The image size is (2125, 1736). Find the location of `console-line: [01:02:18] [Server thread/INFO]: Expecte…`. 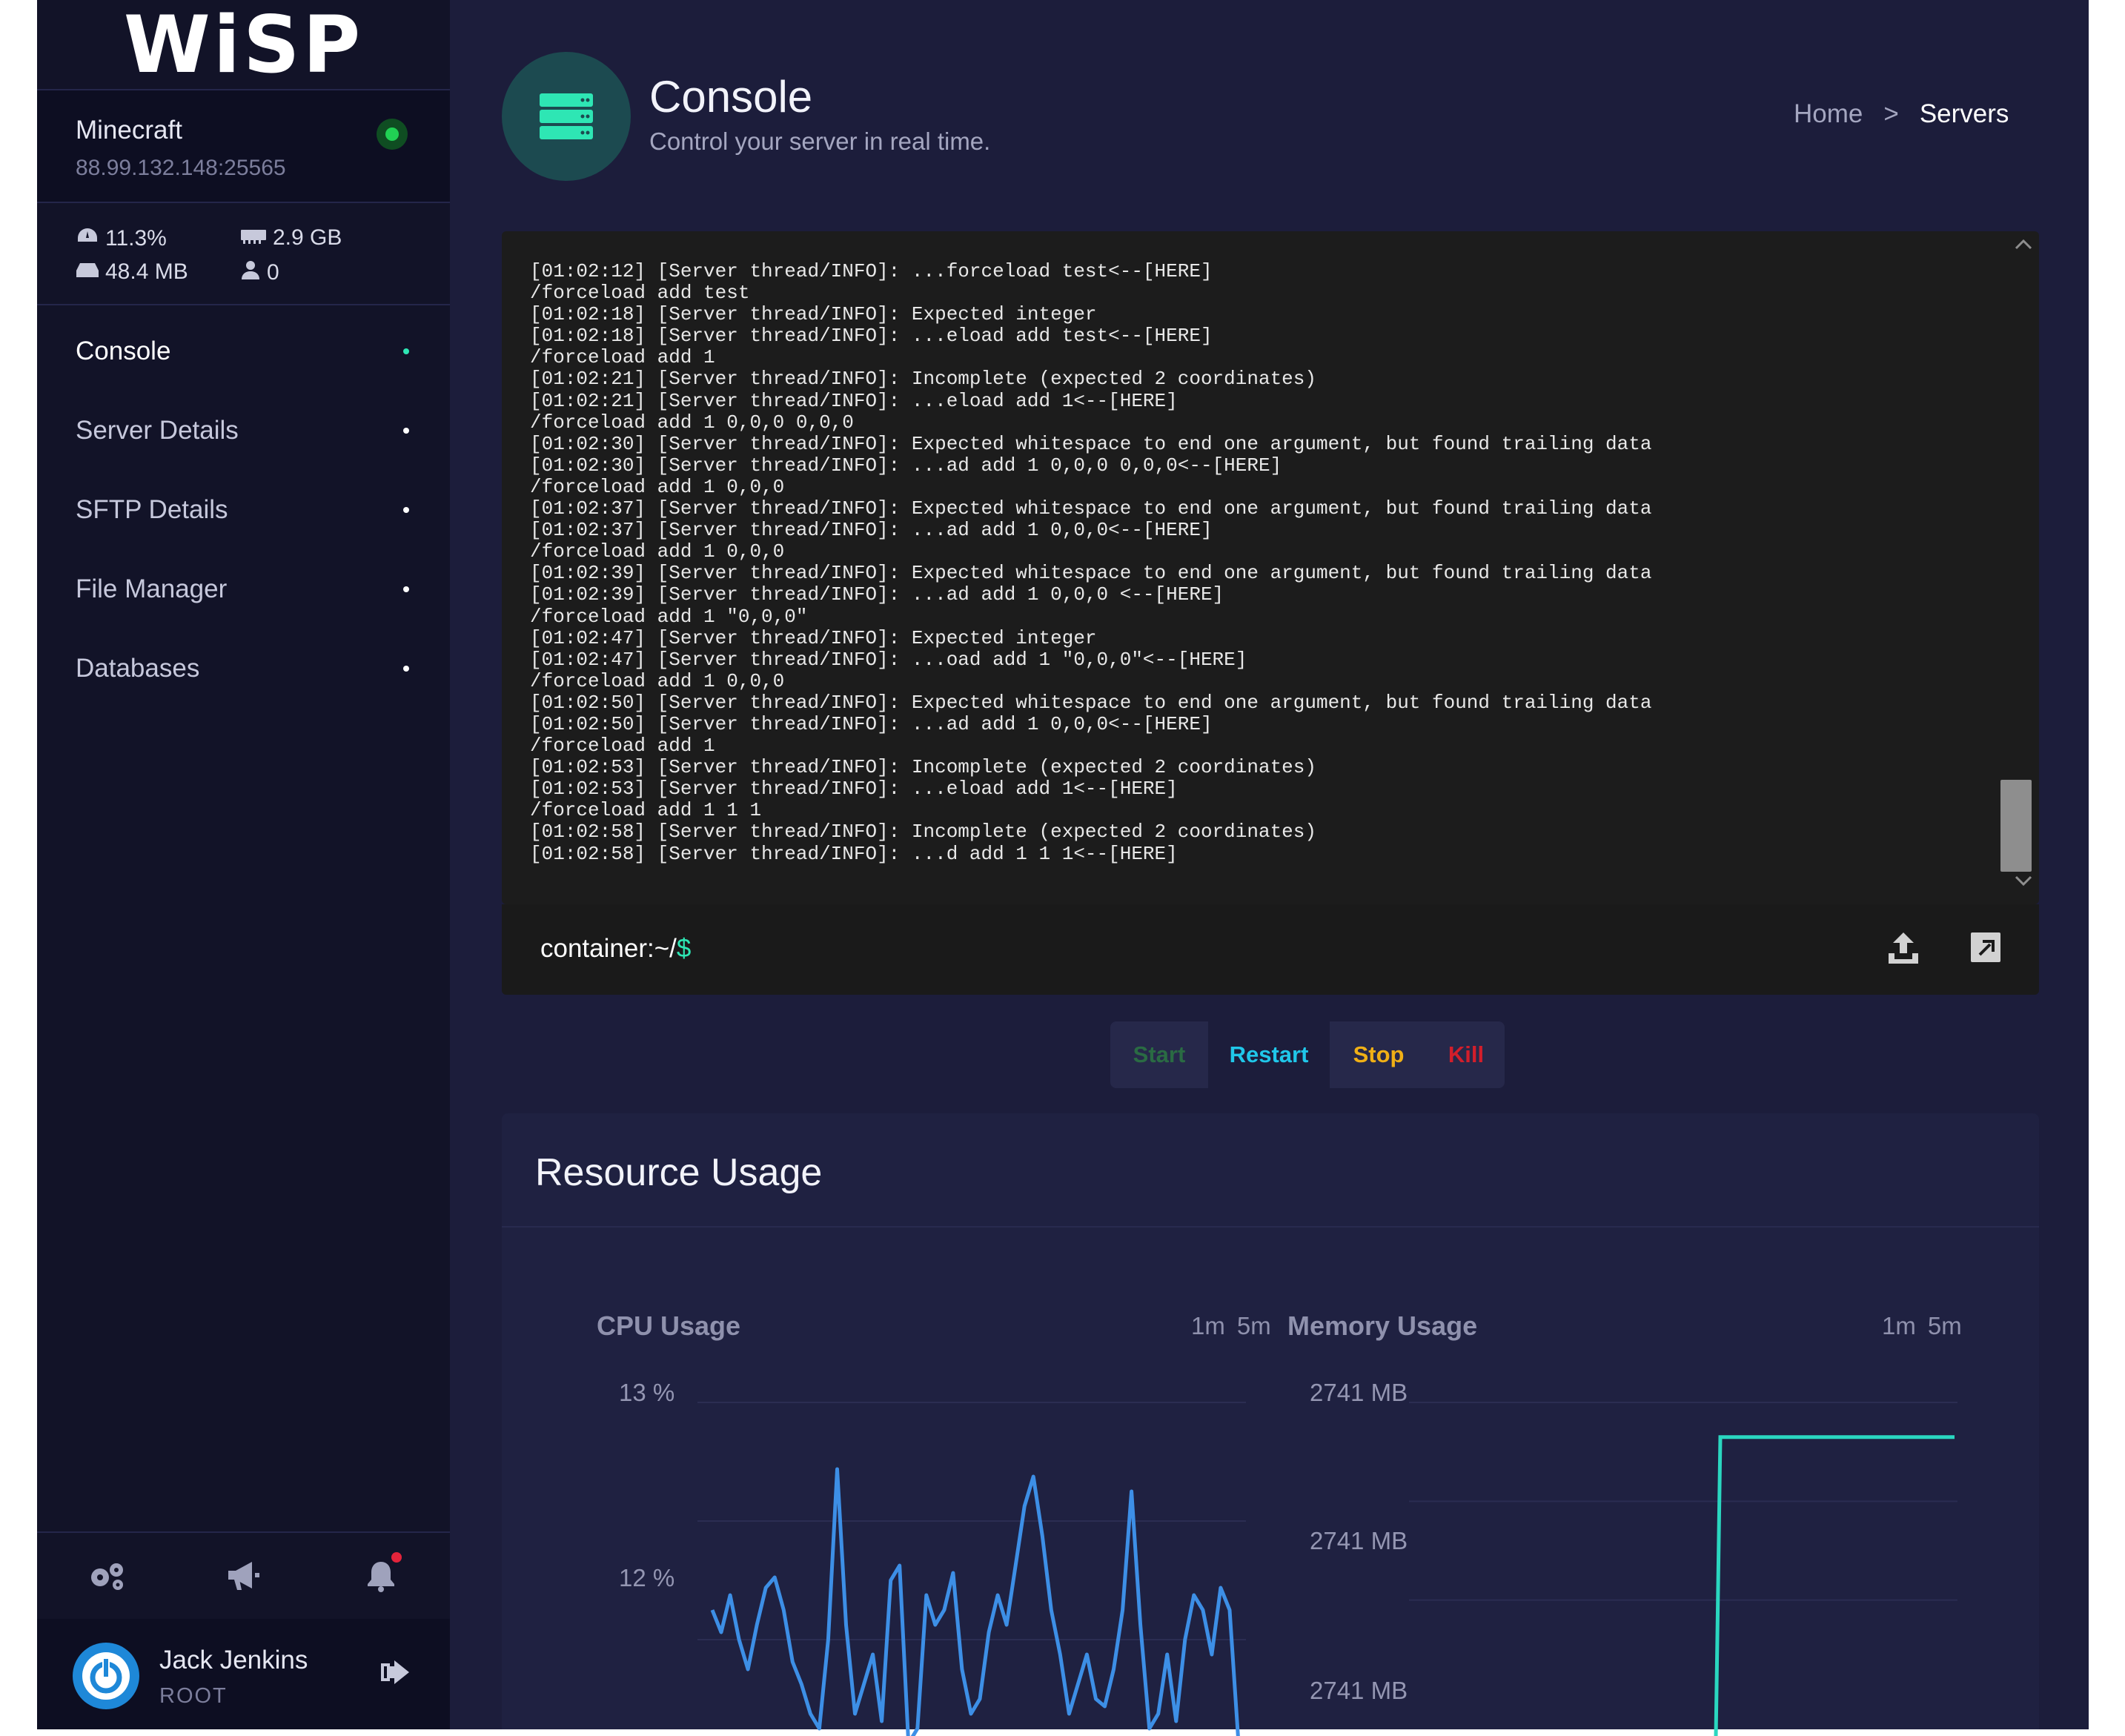

console-line: [01:02:18] [Server thread/INFO]: Expecte… is located at coordinates (813, 315).